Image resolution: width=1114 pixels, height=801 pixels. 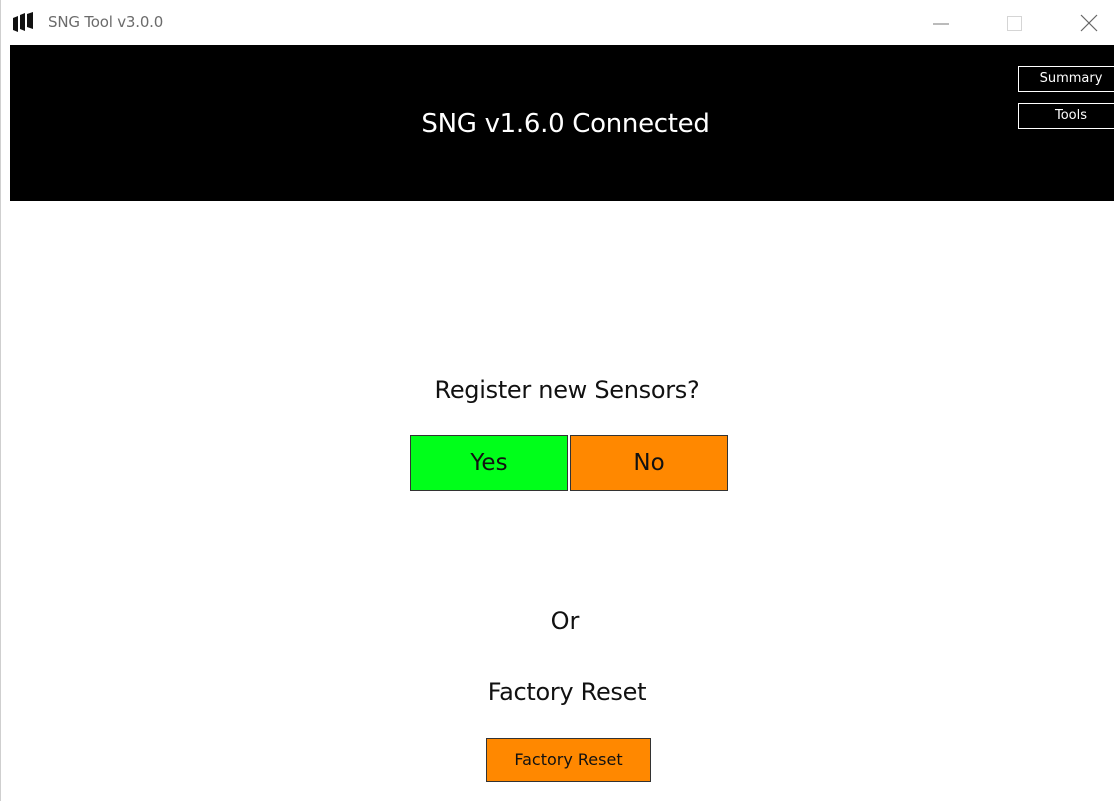 What do you see at coordinates (24, 22) in the screenshot?
I see `app-logo-icon` at bounding box center [24, 22].